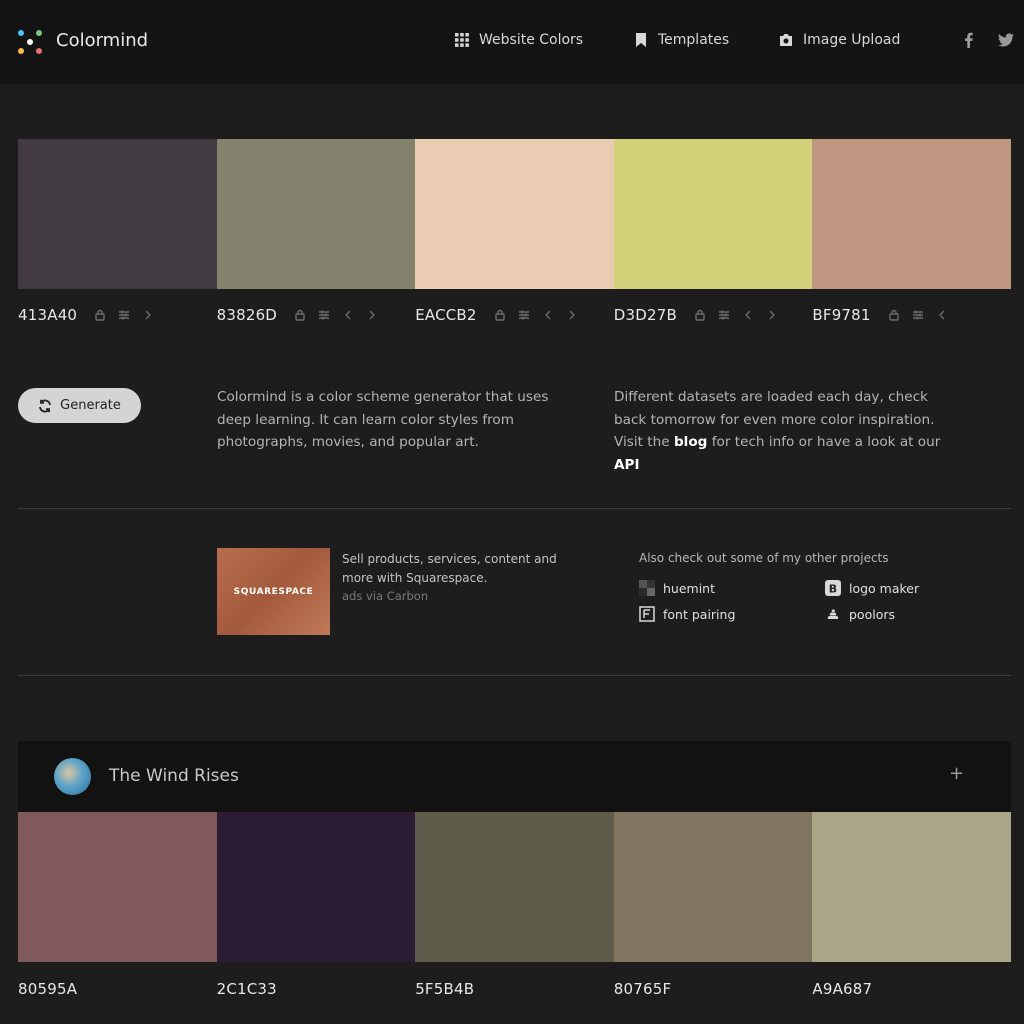  I want to click on hex-label: 413A40, so click(47, 315).